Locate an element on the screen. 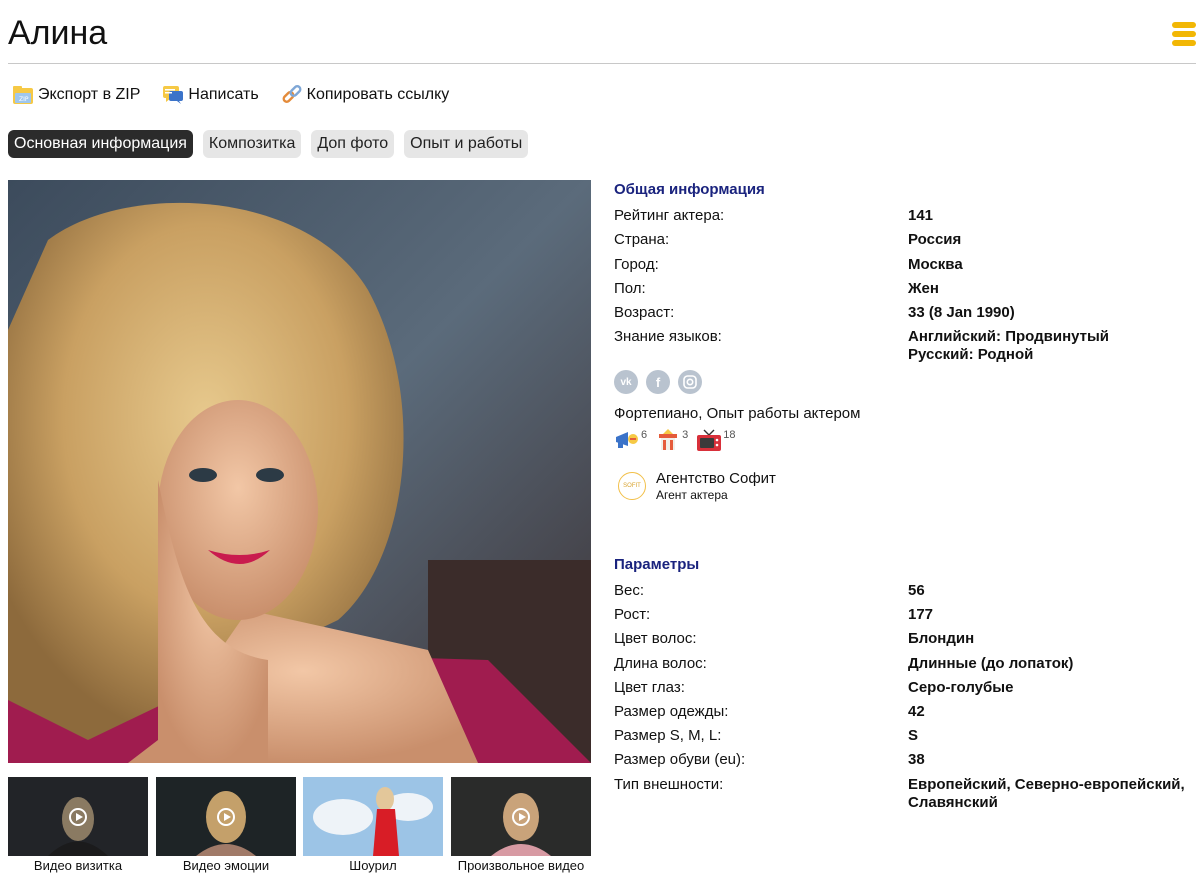  export-zip-label: Экспорт в ZIP is located at coordinates (89, 94).